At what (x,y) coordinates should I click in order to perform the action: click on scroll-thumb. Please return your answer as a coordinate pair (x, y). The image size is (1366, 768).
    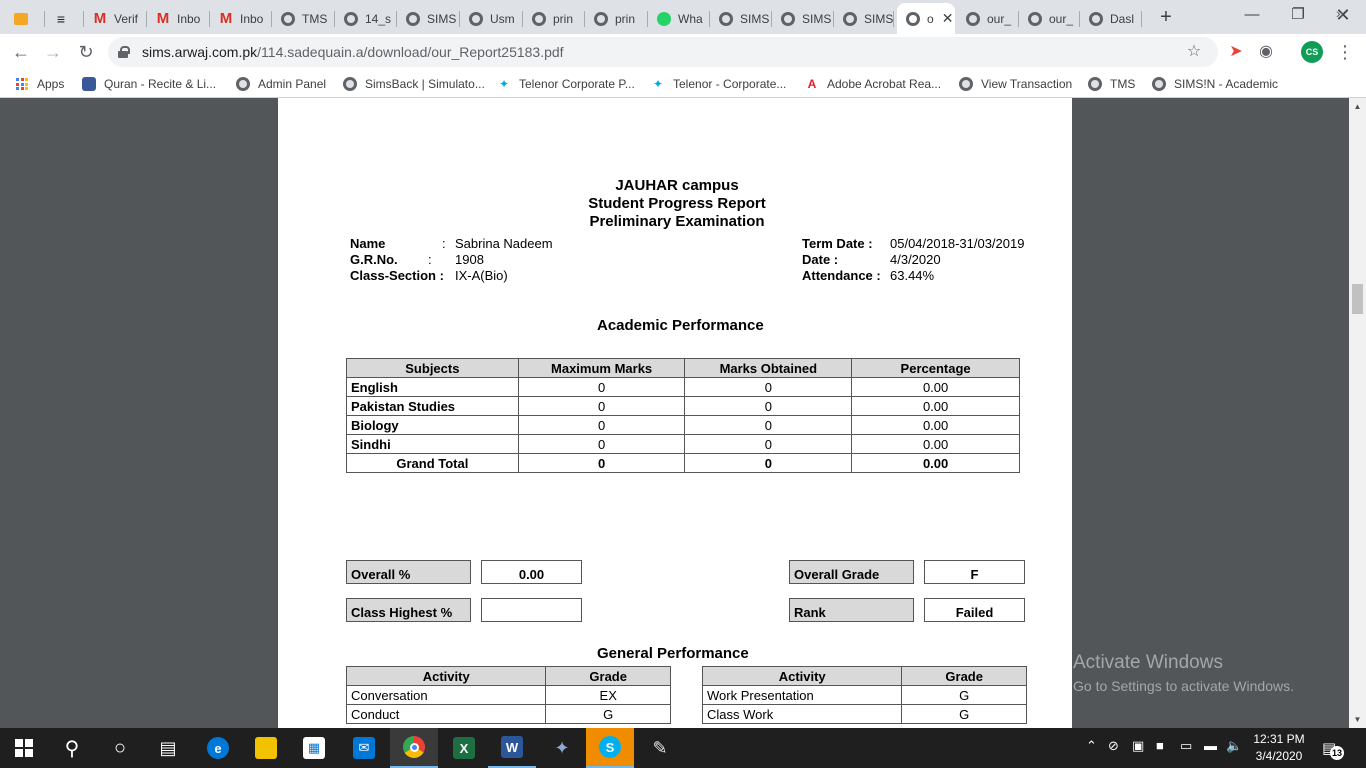
    Looking at the image, I should click on (1357, 299).